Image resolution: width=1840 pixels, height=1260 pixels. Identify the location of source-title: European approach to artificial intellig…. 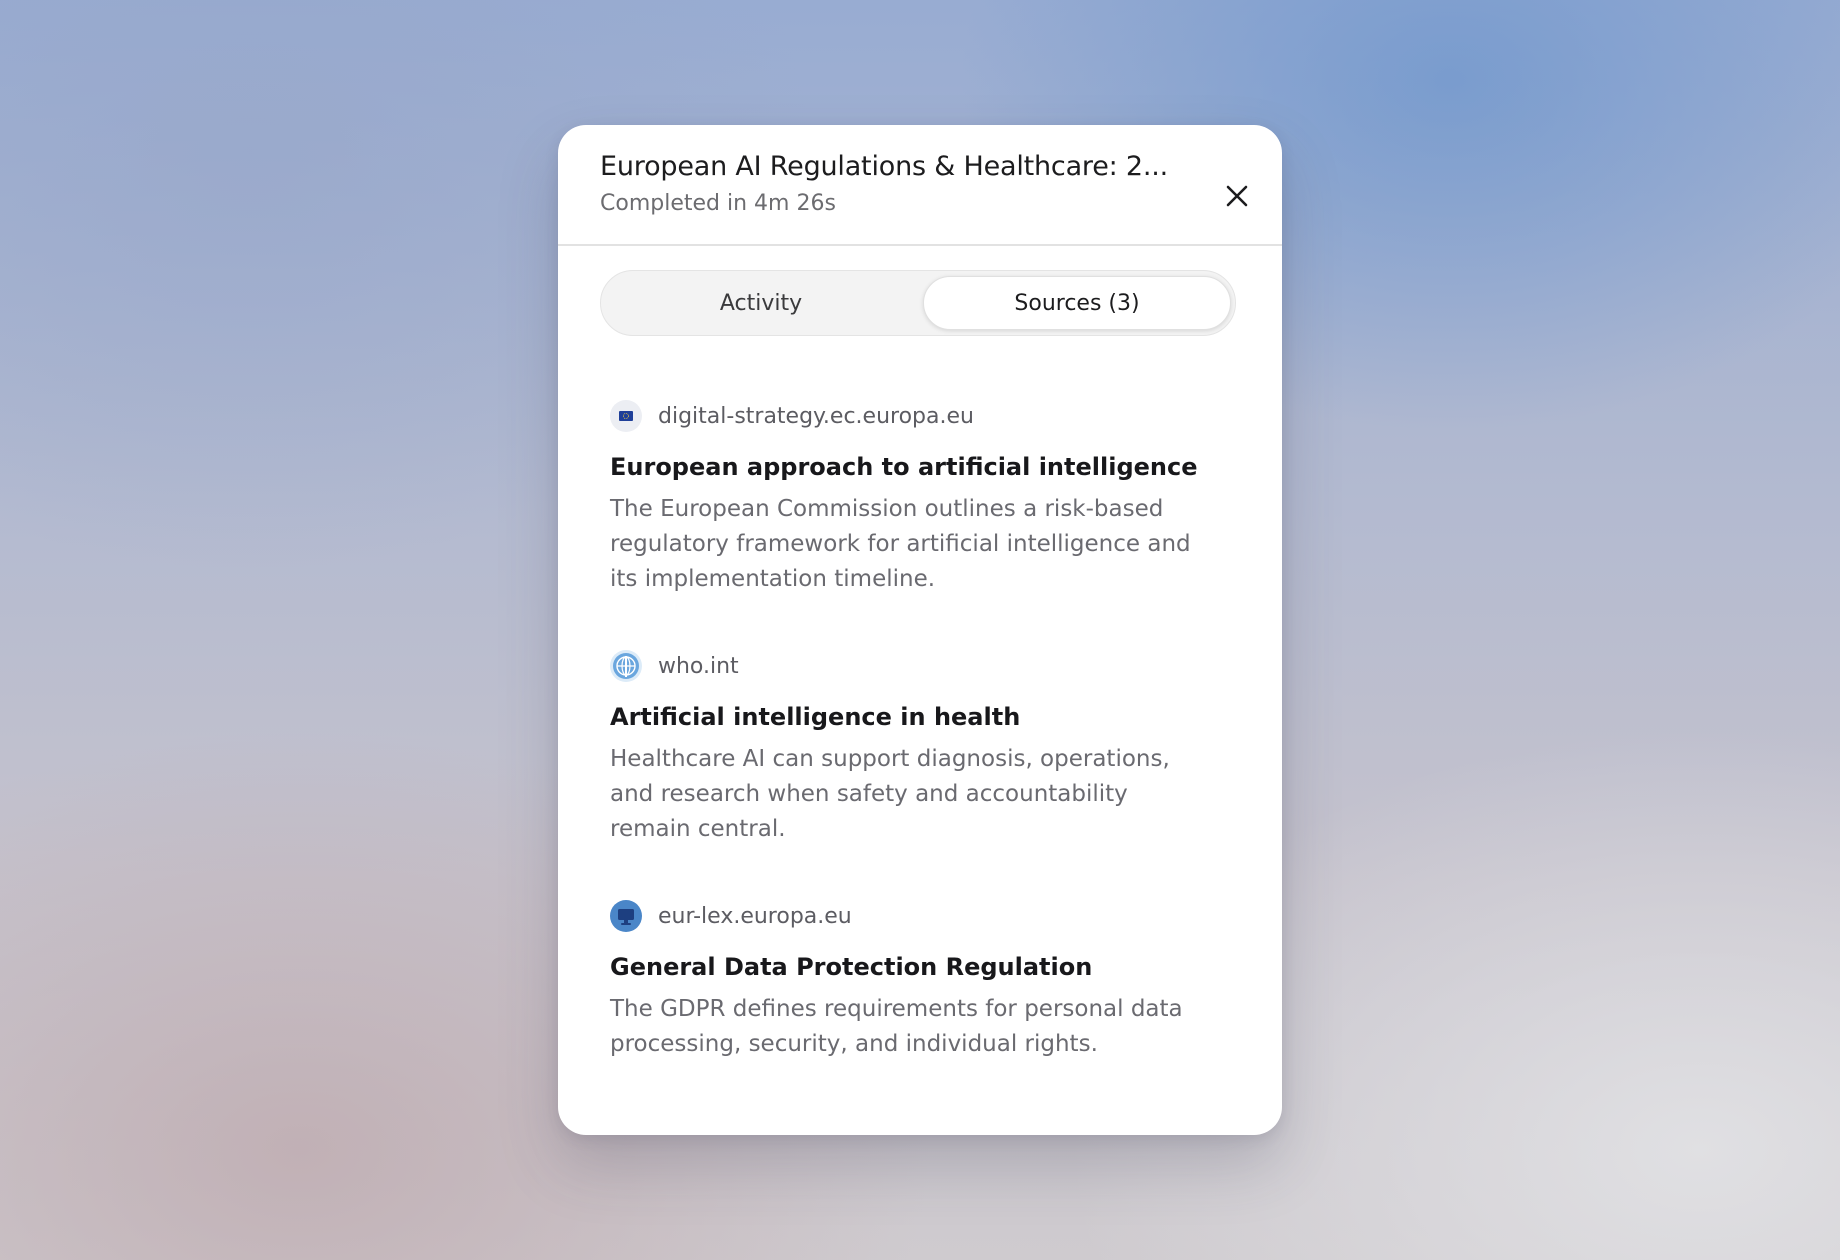
(910, 467).